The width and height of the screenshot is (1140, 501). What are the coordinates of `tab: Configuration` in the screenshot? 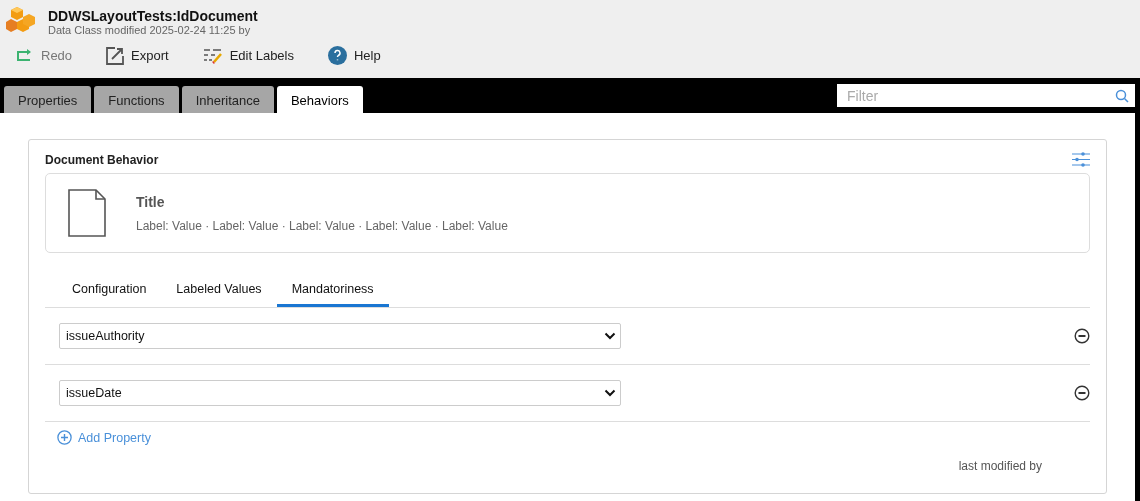 It's located at (109, 293).